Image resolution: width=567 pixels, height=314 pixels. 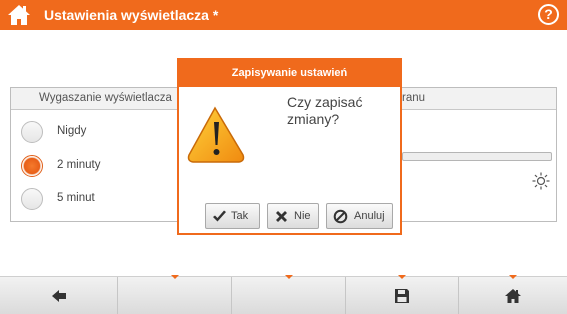 What do you see at coordinates (283, 15) in the screenshot?
I see `title-bar: Ustawienia wyświetlacza * ?` at bounding box center [283, 15].